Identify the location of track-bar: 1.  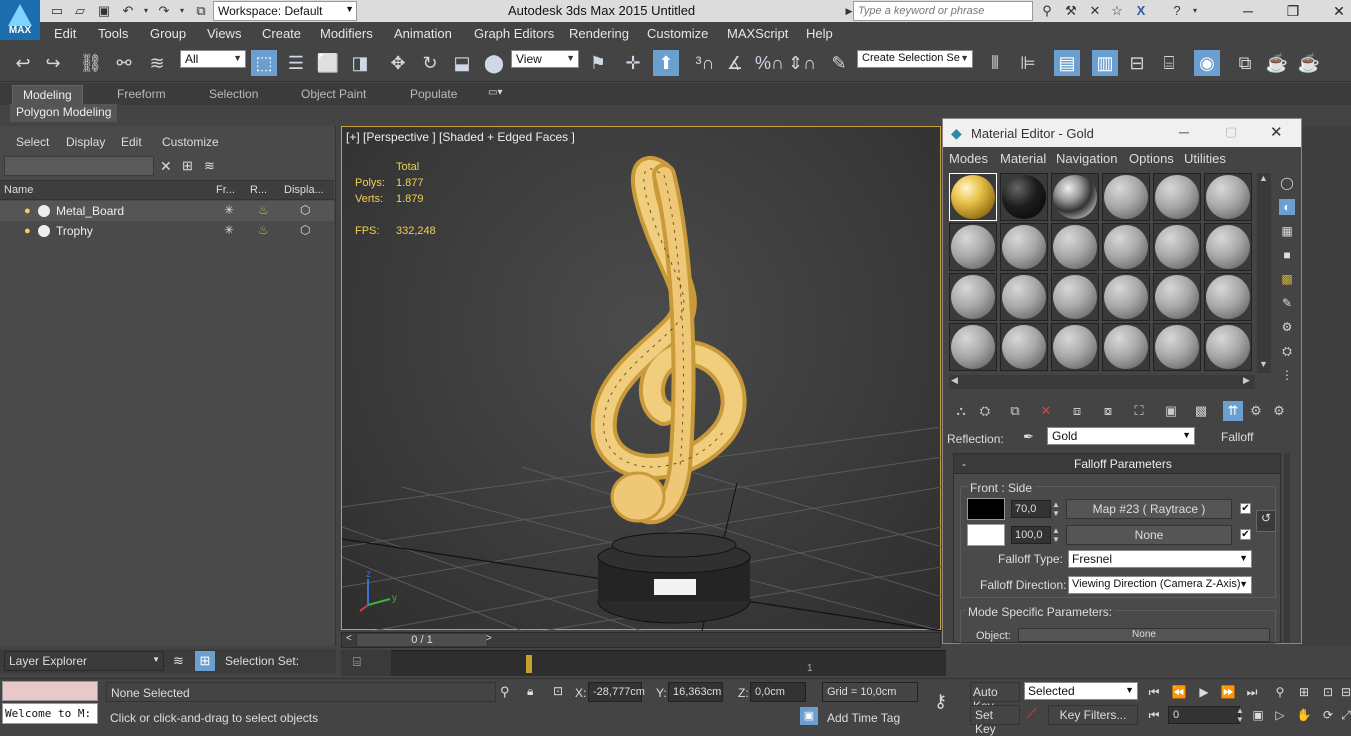
(668, 663).